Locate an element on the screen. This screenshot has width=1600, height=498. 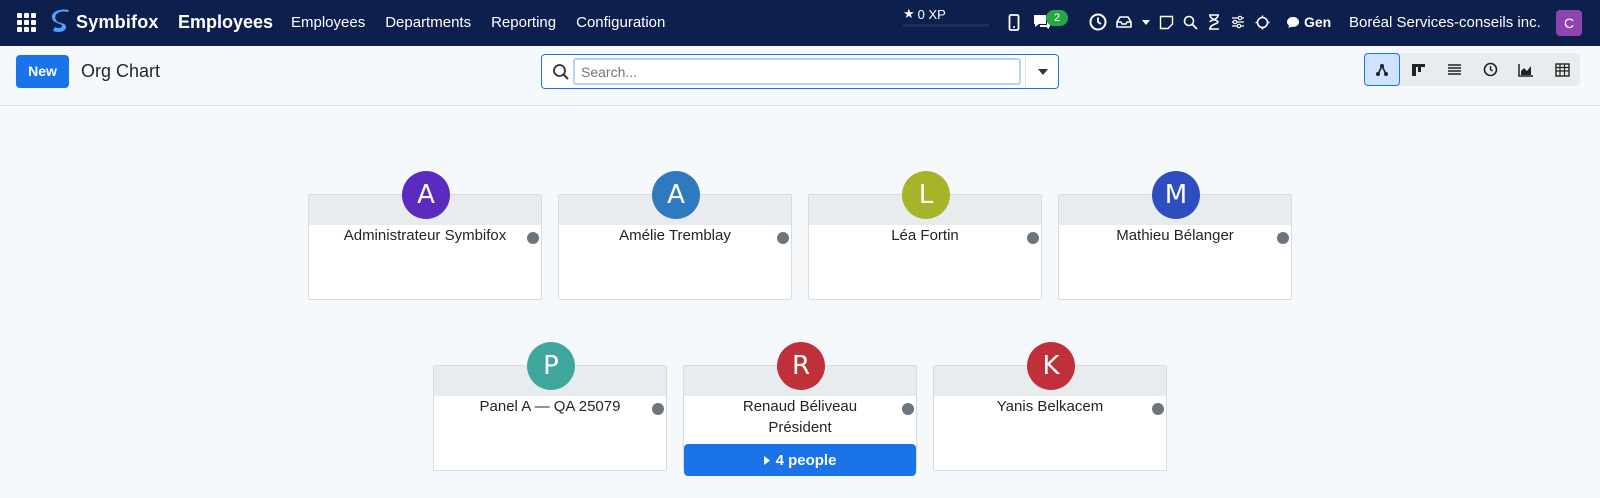
activity-view-button is located at coordinates (1490, 69).